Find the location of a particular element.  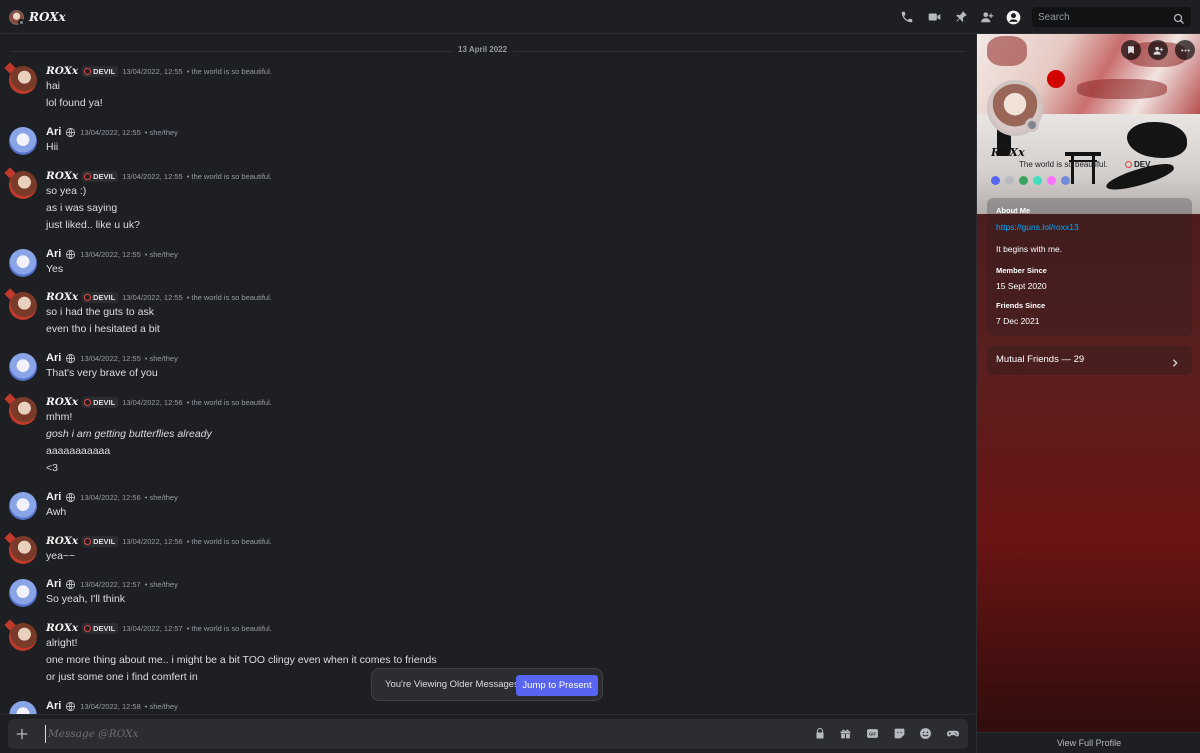

view-full-profile-link: View Full Profile is located at coordinates (1088, 742).